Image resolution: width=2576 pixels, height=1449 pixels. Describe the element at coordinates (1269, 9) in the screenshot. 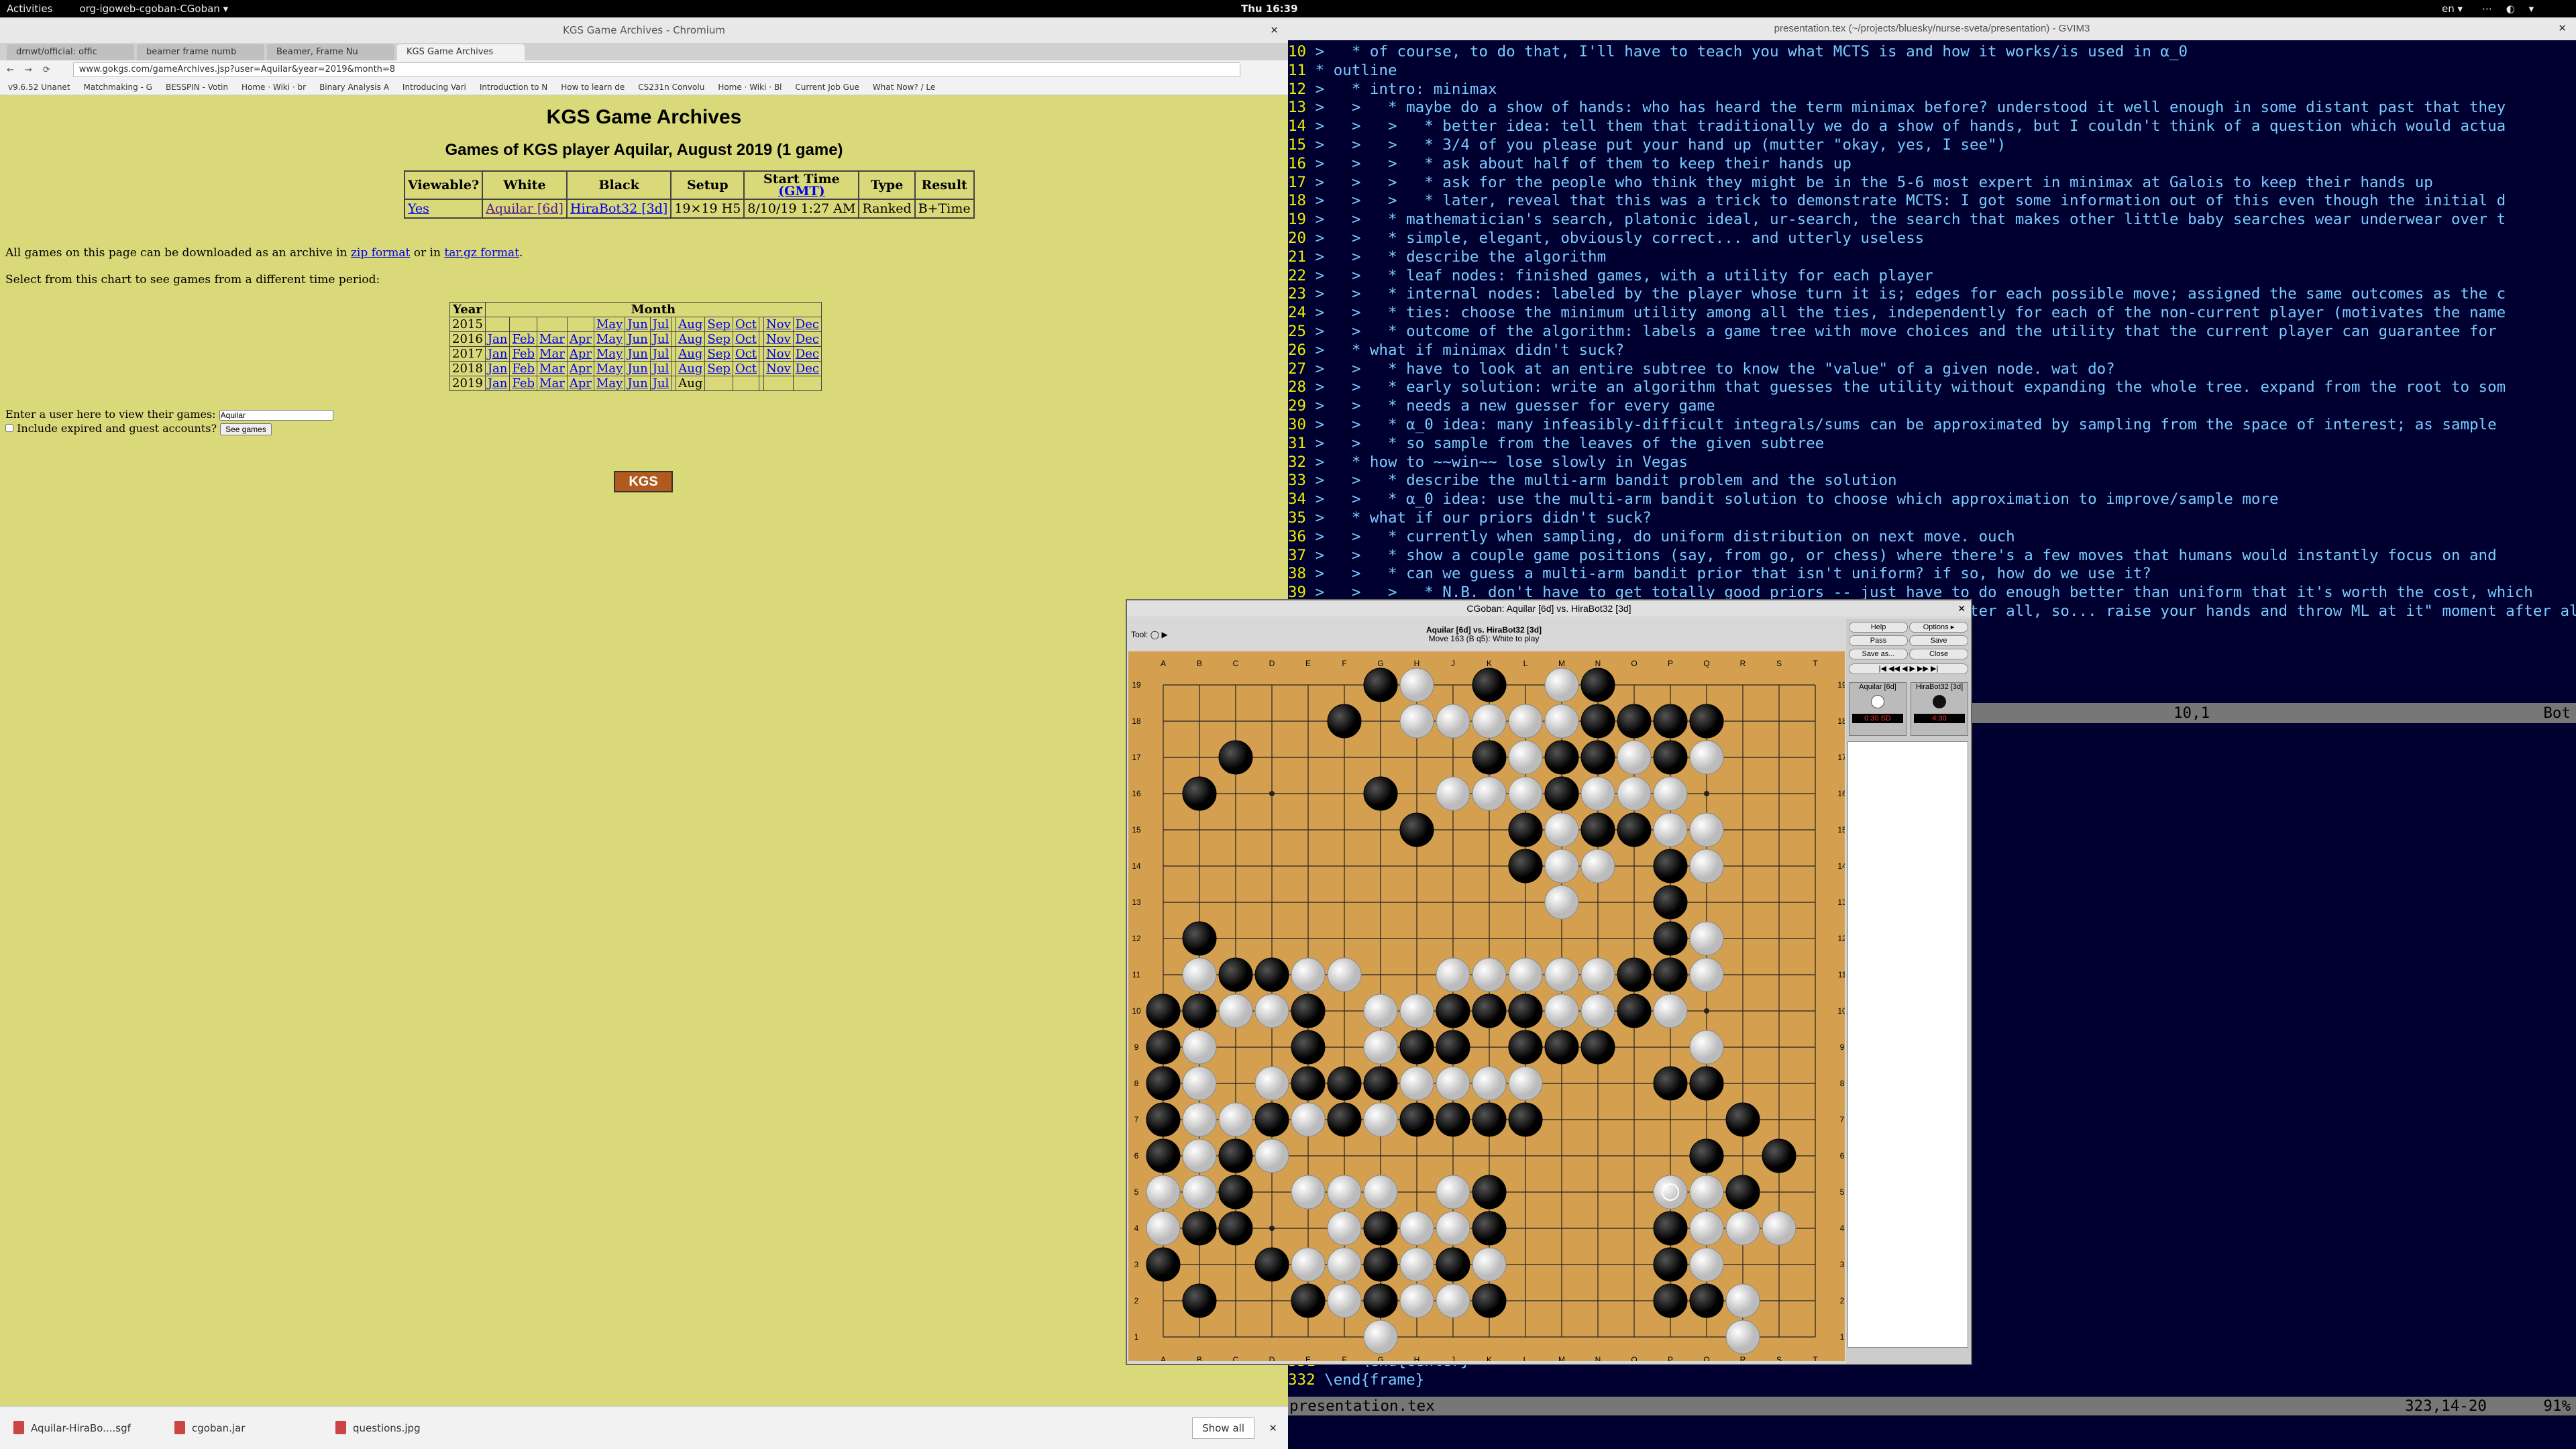

I see `clock: Thu 16:39` at that location.